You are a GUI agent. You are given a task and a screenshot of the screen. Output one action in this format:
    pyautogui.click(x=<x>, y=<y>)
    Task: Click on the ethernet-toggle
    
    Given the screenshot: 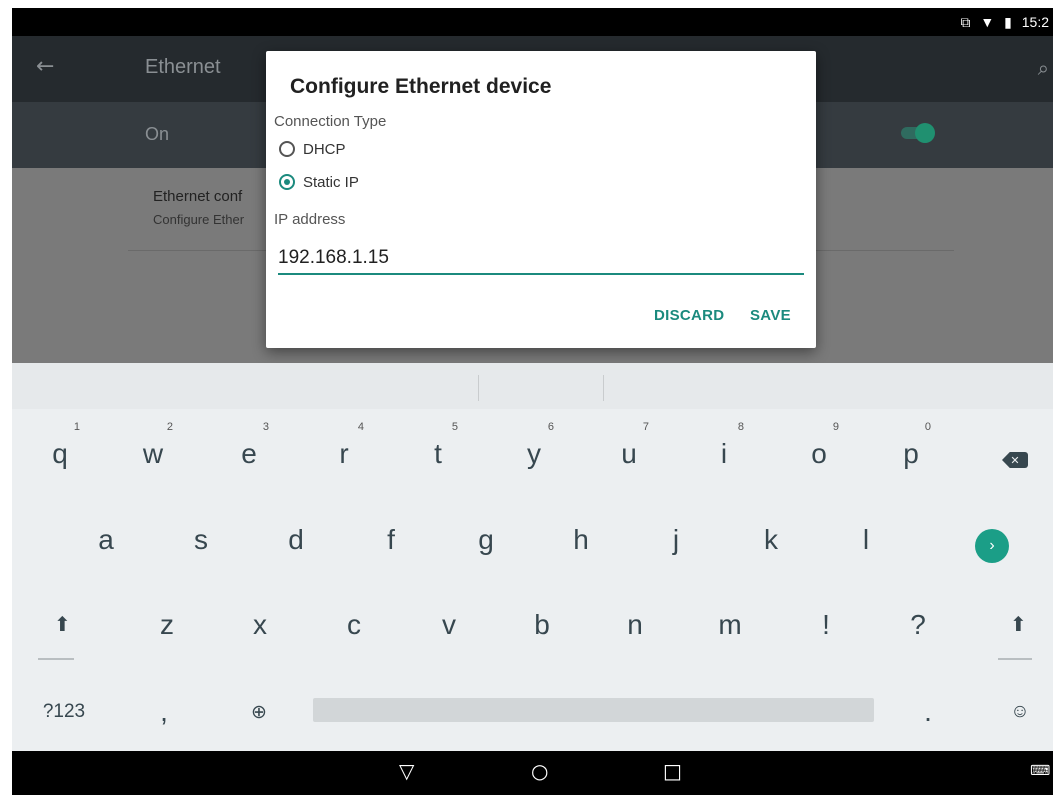 What is the action you would take?
    pyautogui.click(x=919, y=133)
    